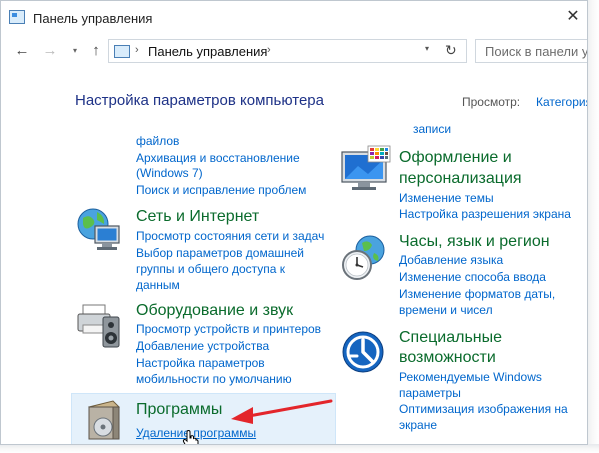 This screenshot has height=453, width=599. What do you see at coordinates (472, 277) in the screenshot?
I see `clock-link: Изменение способа ввода` at bounding box center [472, 277].